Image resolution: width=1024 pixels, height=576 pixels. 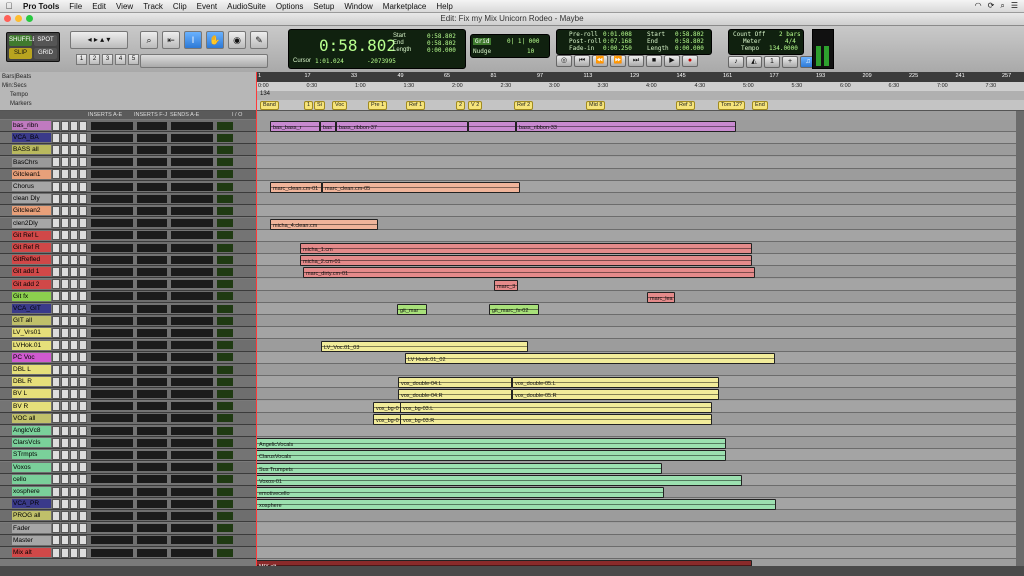 What do you see at coordinates (31, 516) in the screenshot?
I see `track-name: PROG all` at bounding box center [31, 516].